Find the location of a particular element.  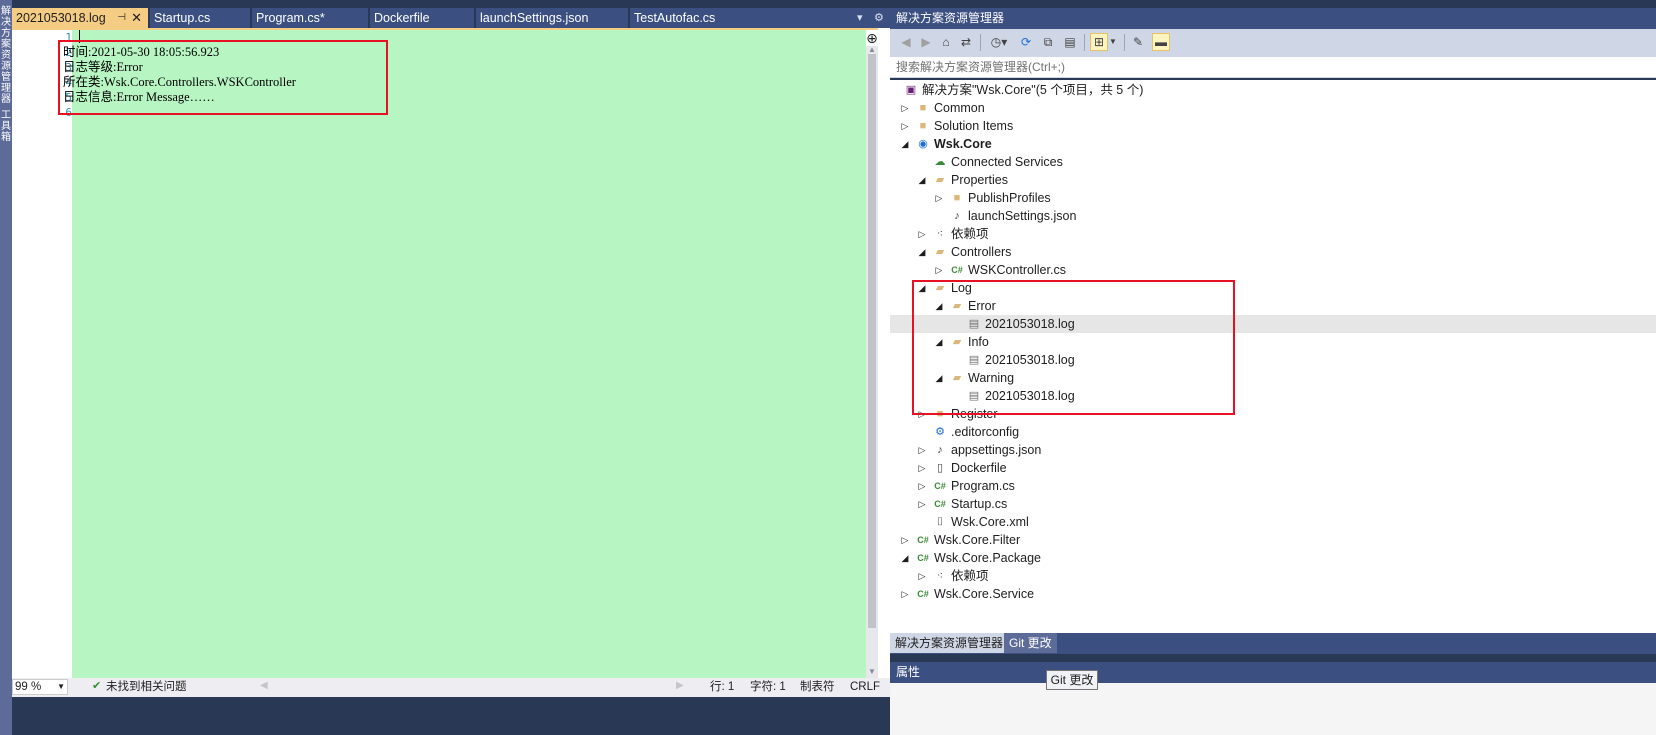

preview-selected-items-icon: ▬ is located at coordinates (1161, 42).